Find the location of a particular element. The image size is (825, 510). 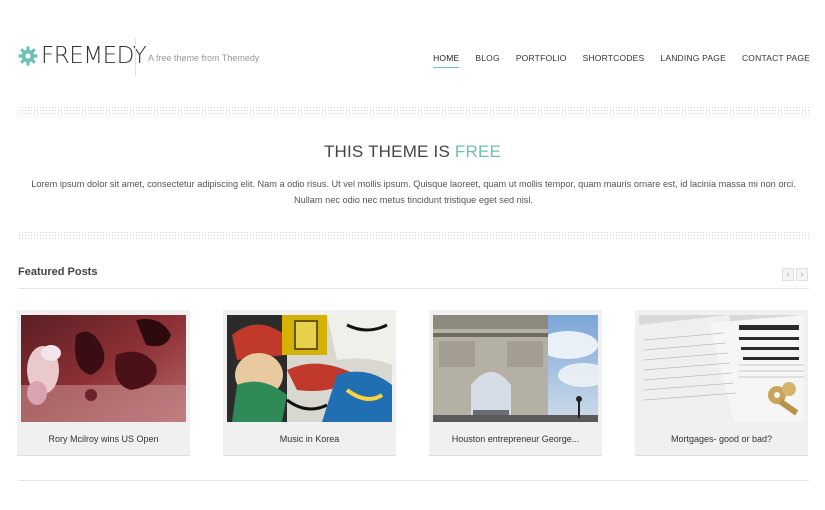

nav-item-home: HOME is located at coordinates (446, 60).